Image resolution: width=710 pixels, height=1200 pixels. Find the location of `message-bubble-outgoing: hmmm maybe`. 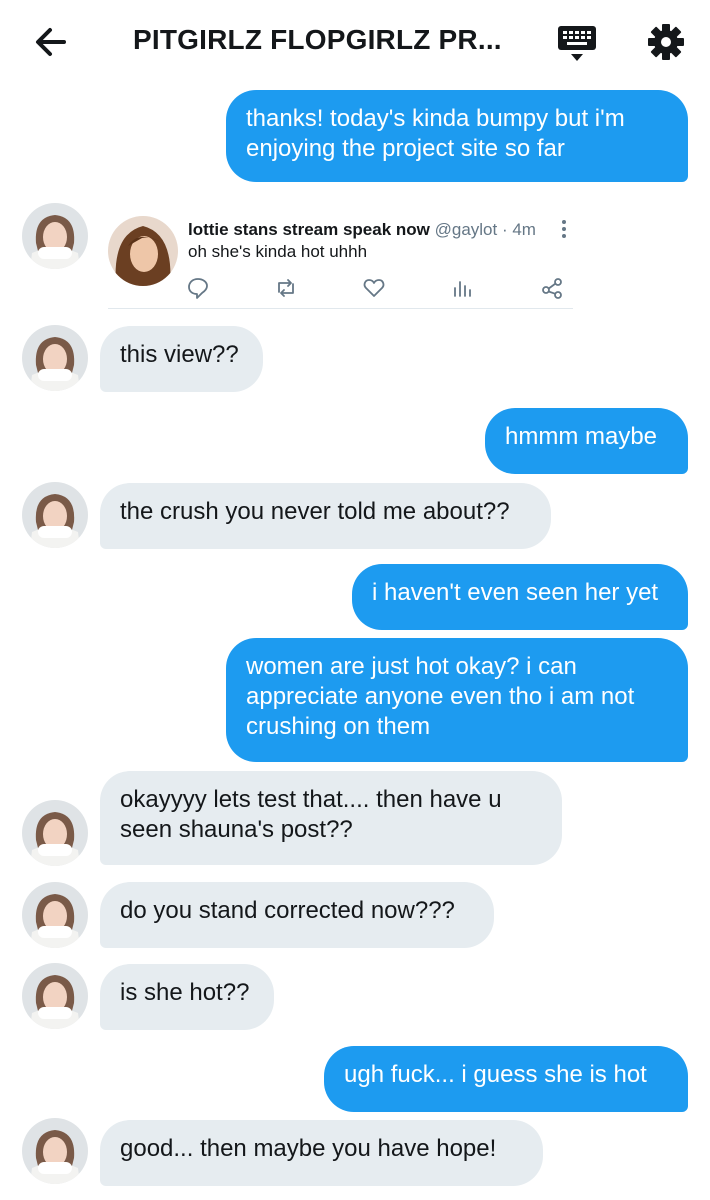

message-bubble-outgoing: hmmm maybe is located at coordinates (586, 441).